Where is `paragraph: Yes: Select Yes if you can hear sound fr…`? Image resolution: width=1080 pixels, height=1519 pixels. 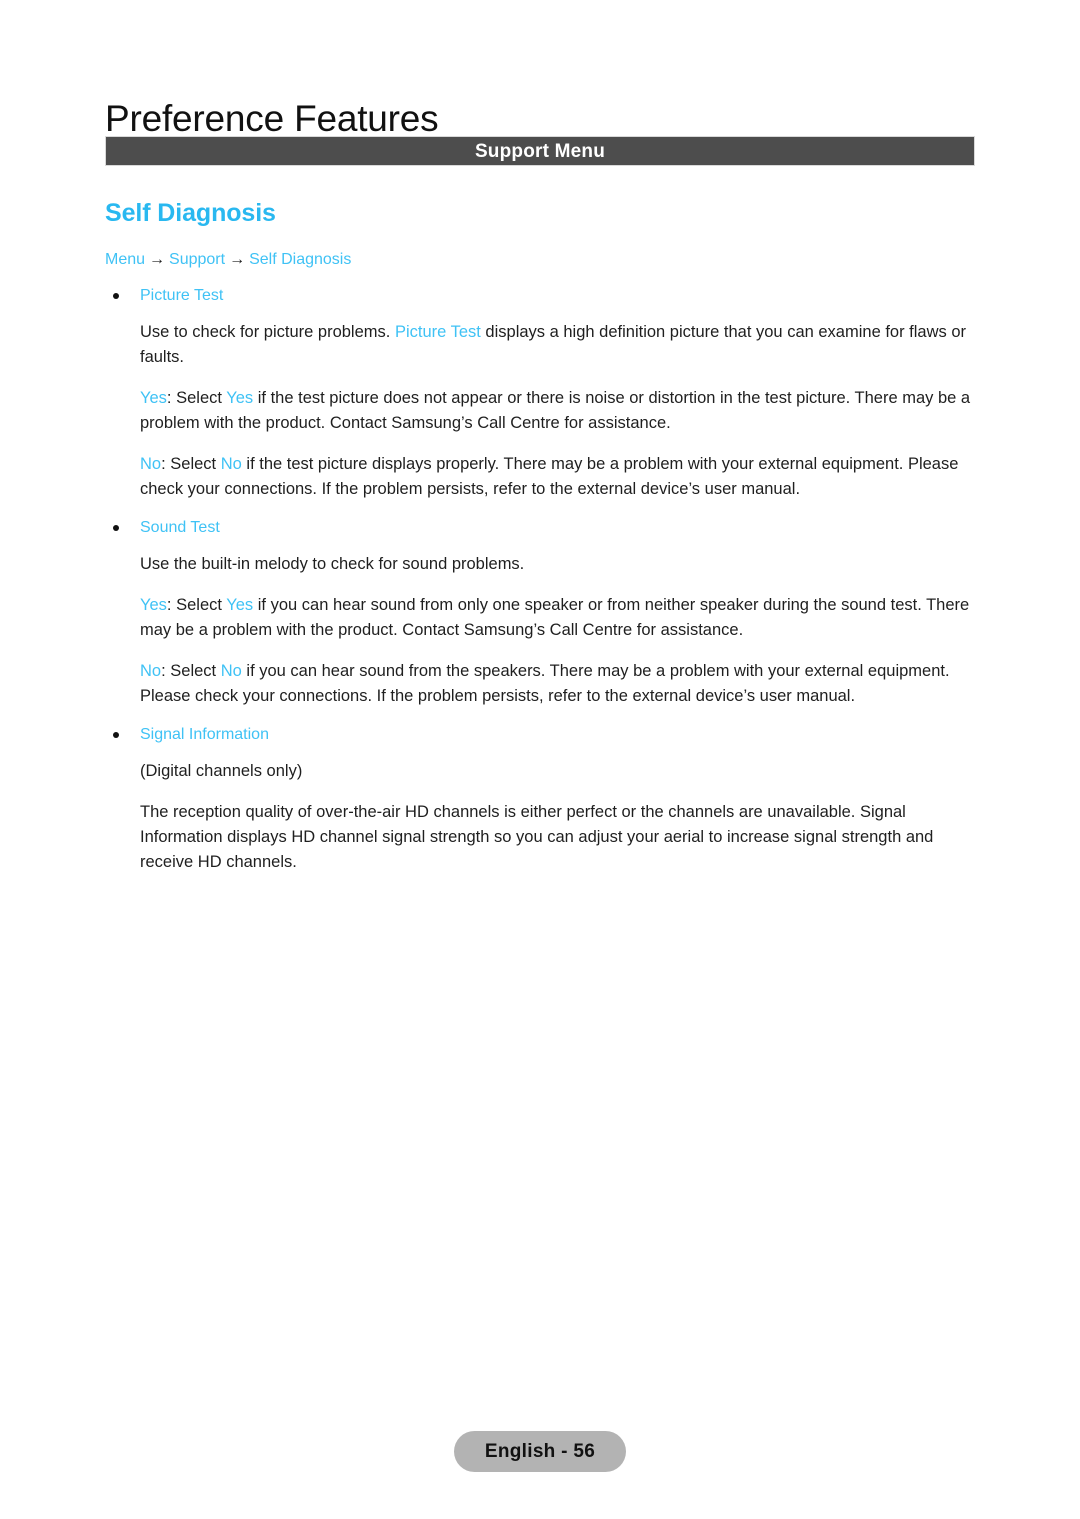 paragraph: Yes: Select Yes if you can hear sound fr… is located at coordinates (545, 618).